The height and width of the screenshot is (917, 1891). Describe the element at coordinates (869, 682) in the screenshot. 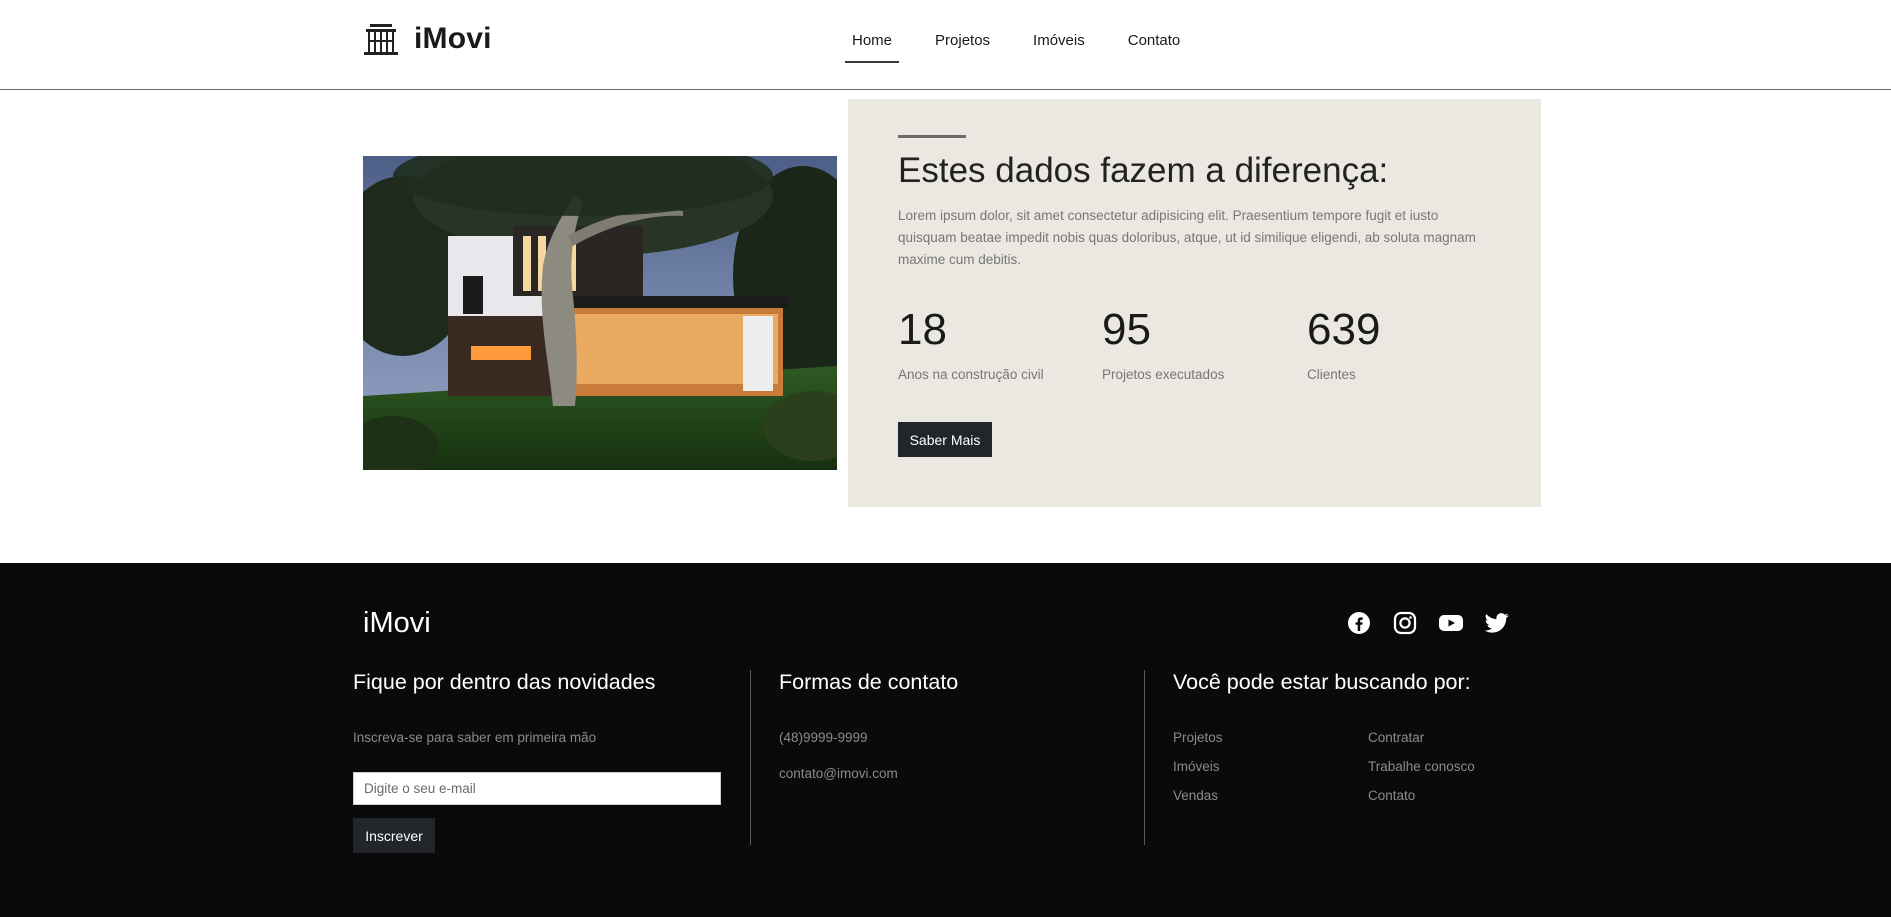

I see `contact-title: Formas de contato` at that location.